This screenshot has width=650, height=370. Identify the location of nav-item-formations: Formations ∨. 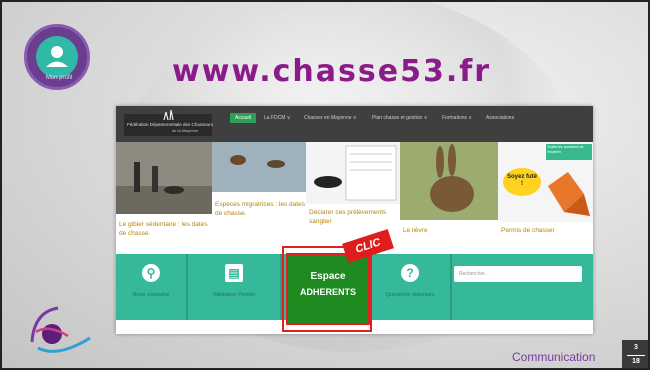
(457, 118).